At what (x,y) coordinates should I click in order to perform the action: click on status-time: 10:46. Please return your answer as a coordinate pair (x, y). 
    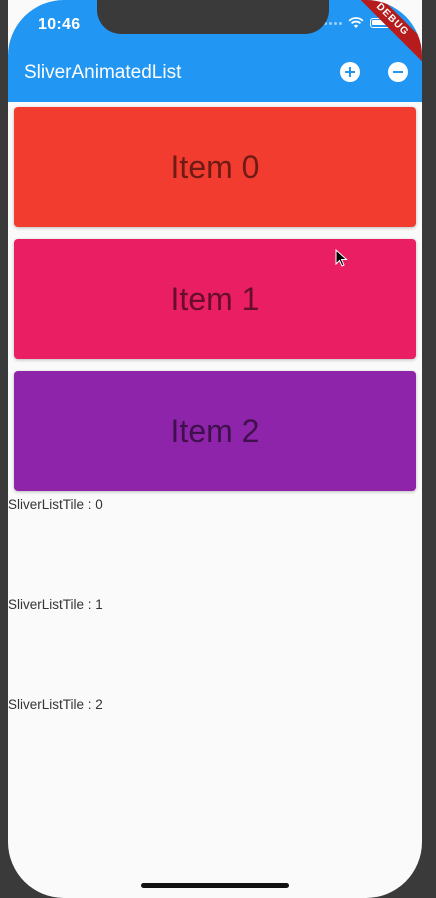
    Looking at the image, I should click on (59, 24).